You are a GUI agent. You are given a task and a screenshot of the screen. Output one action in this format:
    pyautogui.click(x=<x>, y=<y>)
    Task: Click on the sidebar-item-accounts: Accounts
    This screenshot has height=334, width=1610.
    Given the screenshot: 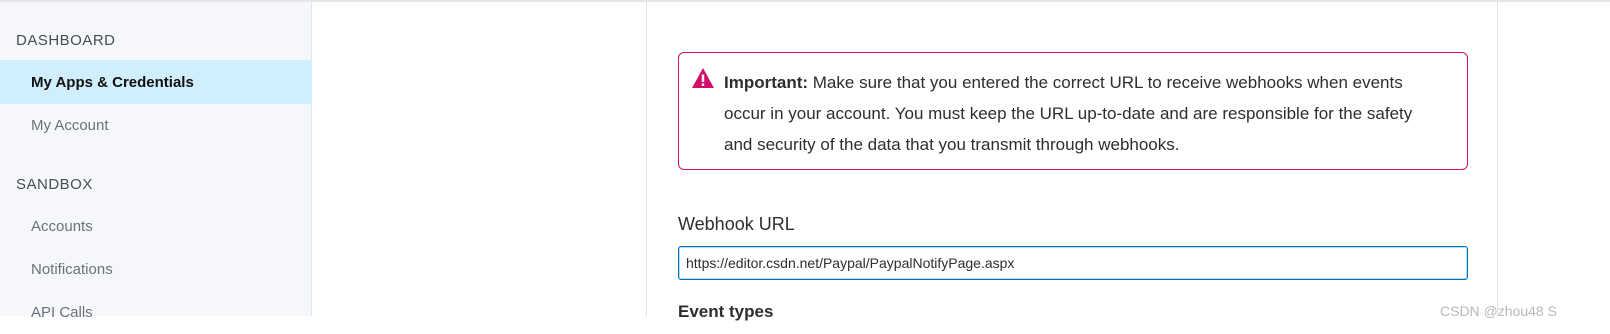 What is the action you would take?
    pyautogui.click(x=156, y=226)
    